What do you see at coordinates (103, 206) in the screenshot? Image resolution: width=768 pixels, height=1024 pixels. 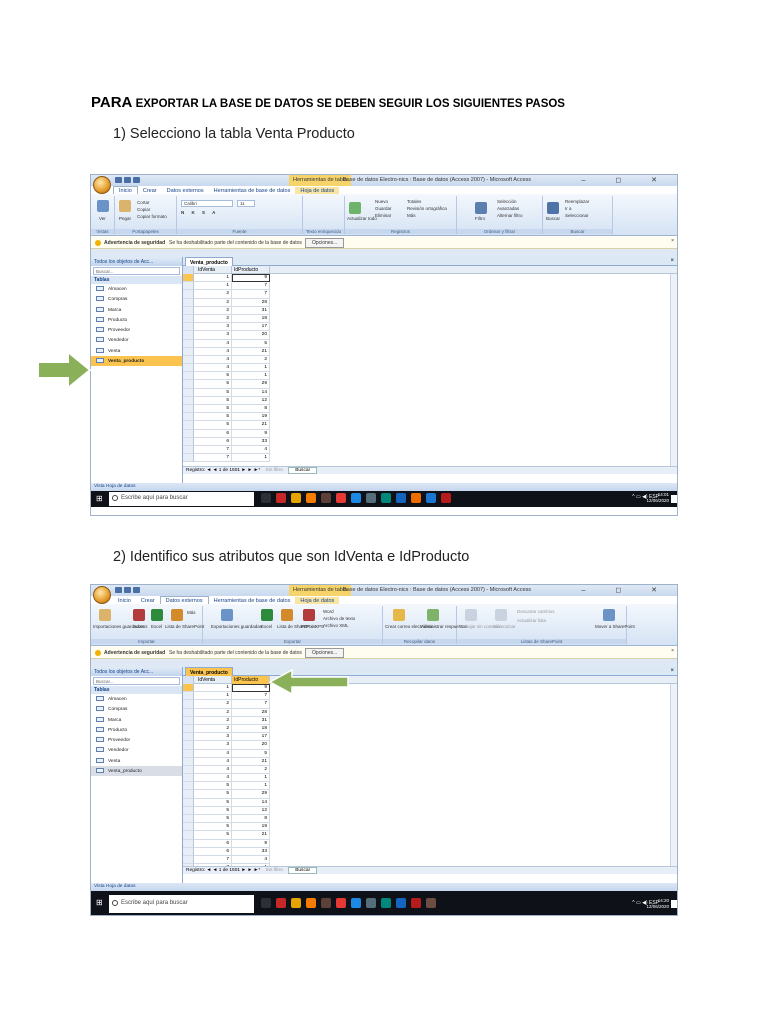 I see `view-icon` at bounding box center [103, 206].